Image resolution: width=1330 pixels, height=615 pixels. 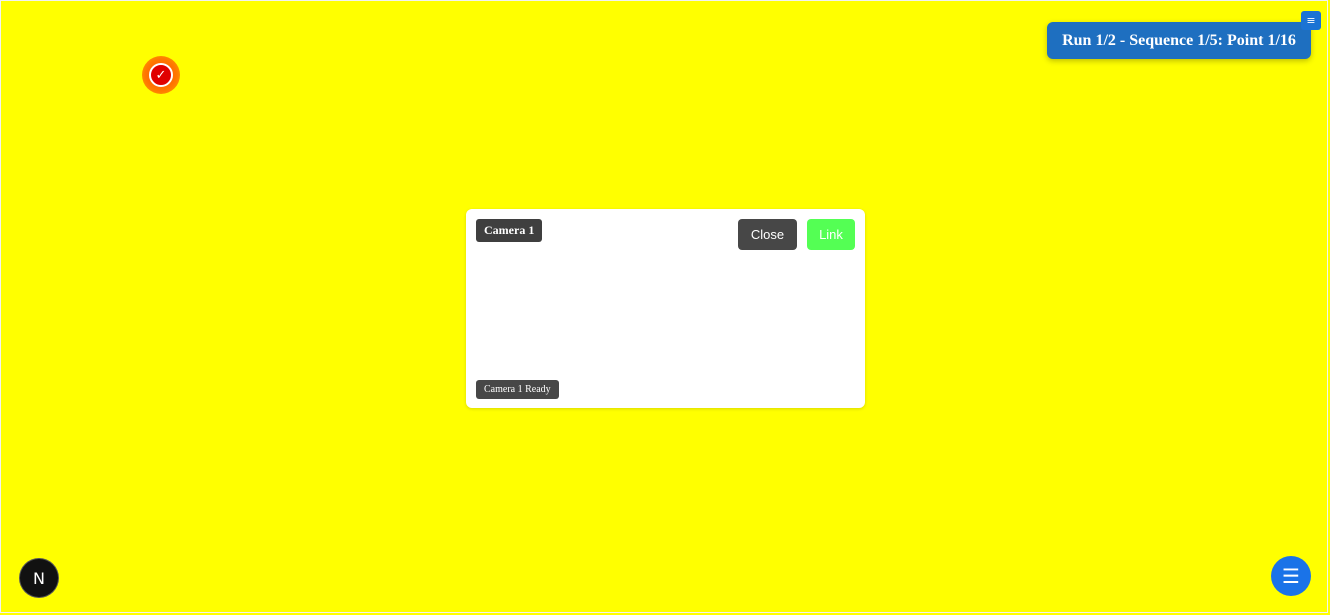 What do you see at coordinates (509, 230) in the screenshot?
I see `camera-title: Camera 1` at bounding box center [509, 230].